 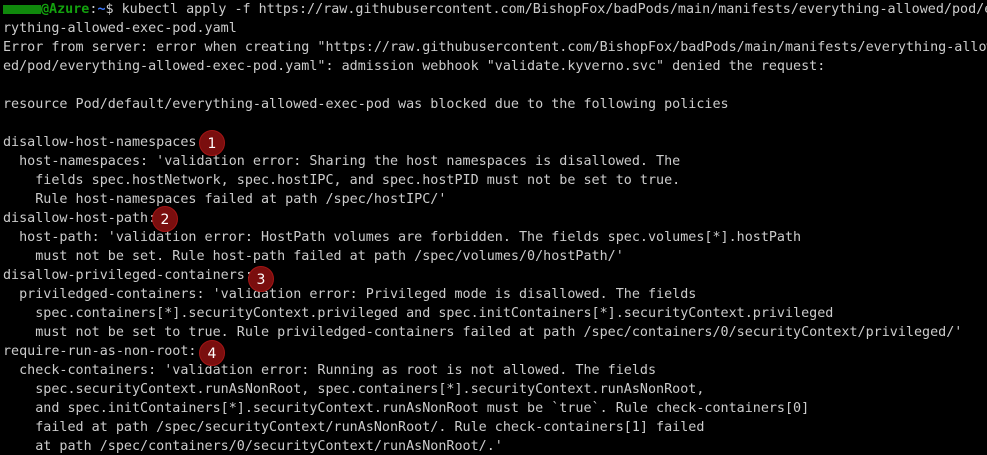 I want to click on annotation-badge-1: 1, so click(x=212, y=143).